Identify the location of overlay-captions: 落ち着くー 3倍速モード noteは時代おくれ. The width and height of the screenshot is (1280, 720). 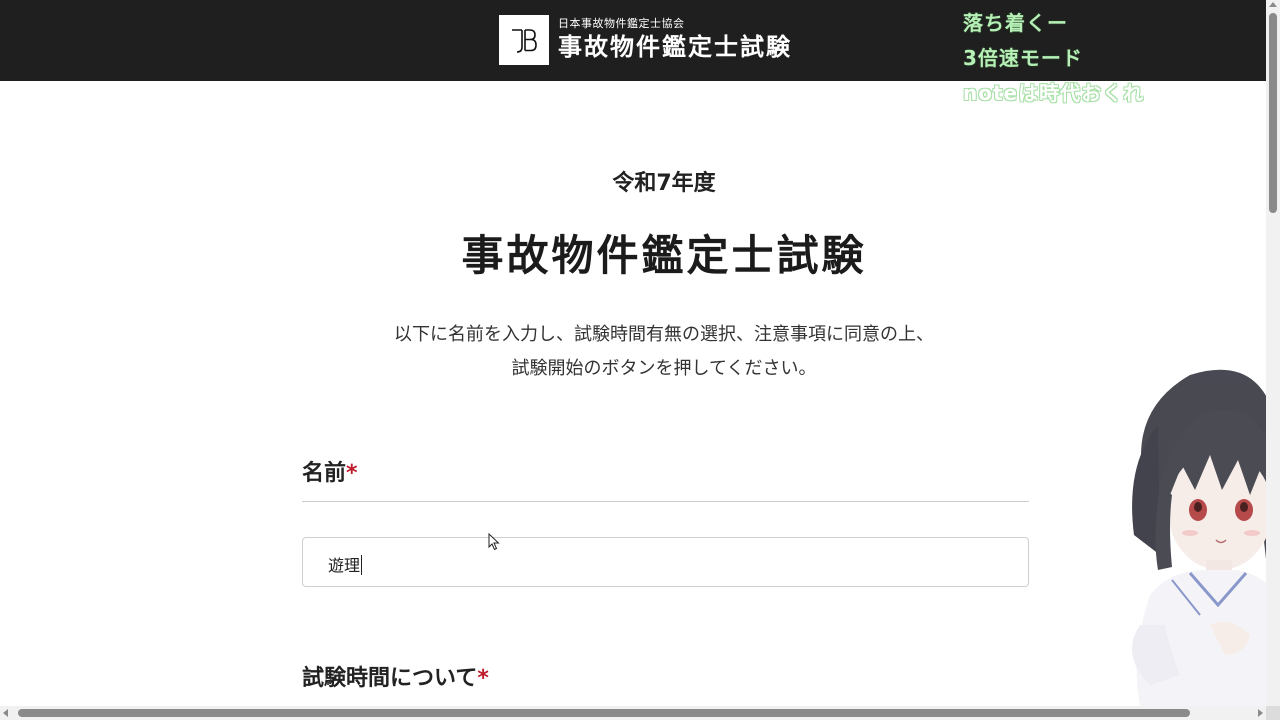
(1053, 60).